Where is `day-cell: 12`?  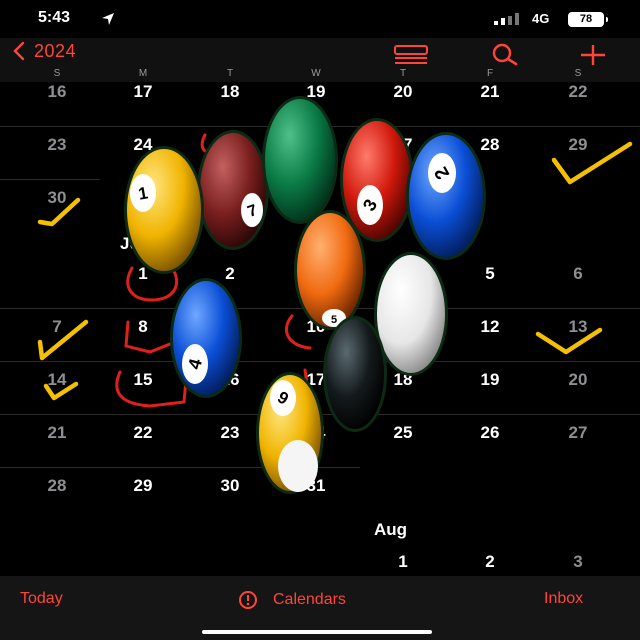
day-cell: 12 is located at coordinates (490, 327).